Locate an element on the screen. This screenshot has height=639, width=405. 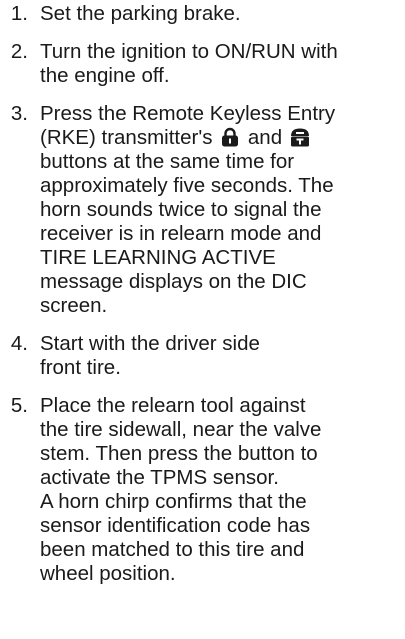
step-number: 1. is located at coordinates (19, 13).